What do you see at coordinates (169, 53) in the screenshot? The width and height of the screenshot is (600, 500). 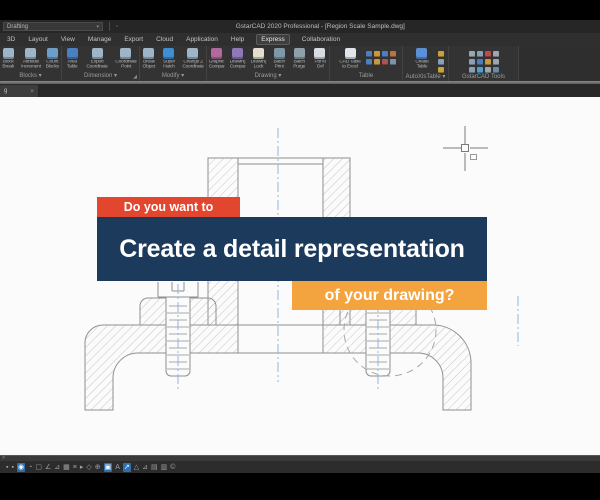 I see `super-hatch-icon` at bounding box center [169, 53].